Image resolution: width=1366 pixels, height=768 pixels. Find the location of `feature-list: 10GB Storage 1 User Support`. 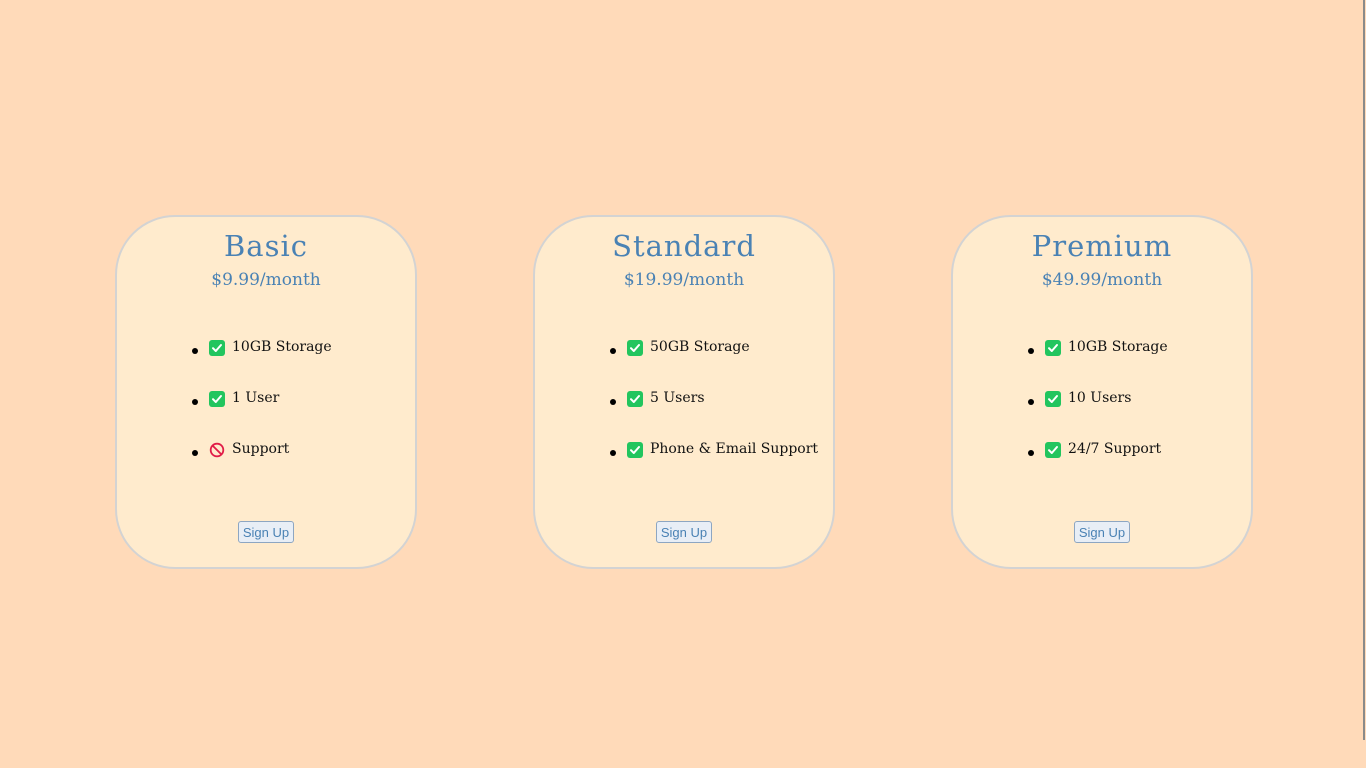

feature-list: 10GB Storage 1 User Support is located at coordinates (266, 414).